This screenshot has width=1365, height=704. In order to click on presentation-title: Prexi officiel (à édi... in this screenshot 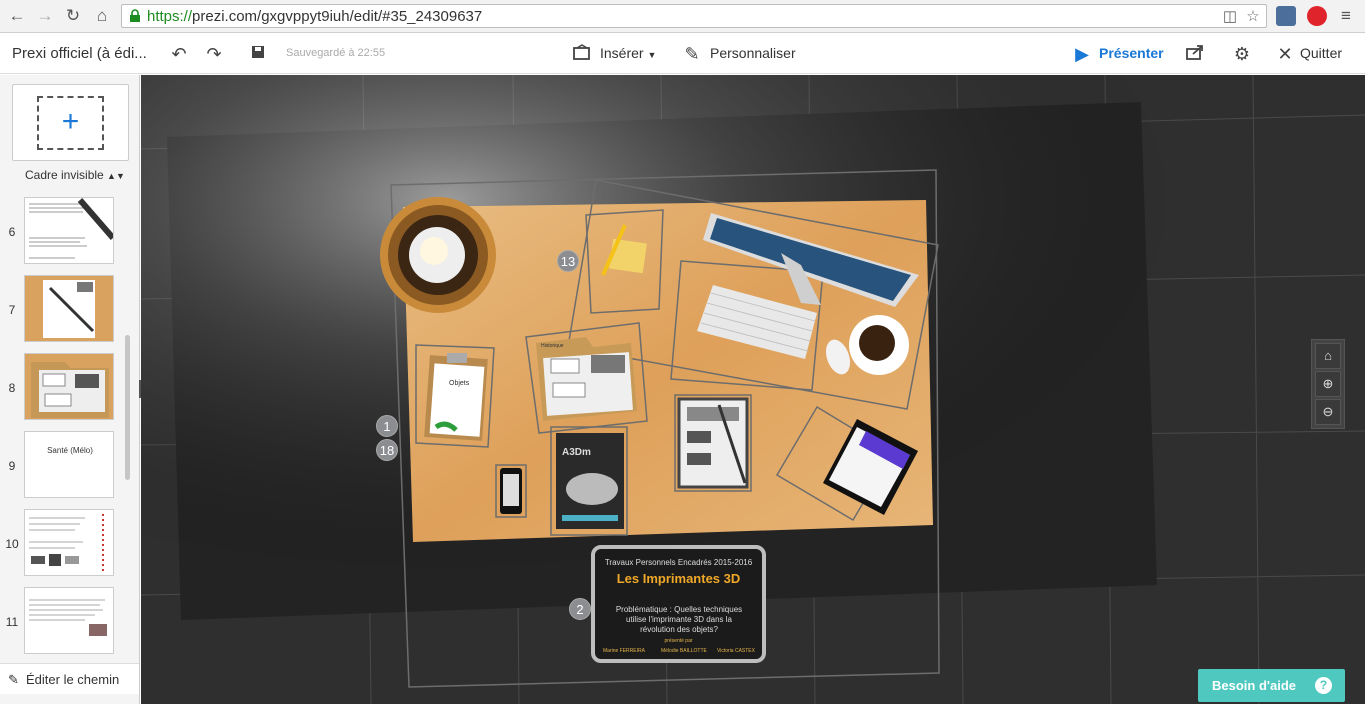, I will do `click(79, 53)`.